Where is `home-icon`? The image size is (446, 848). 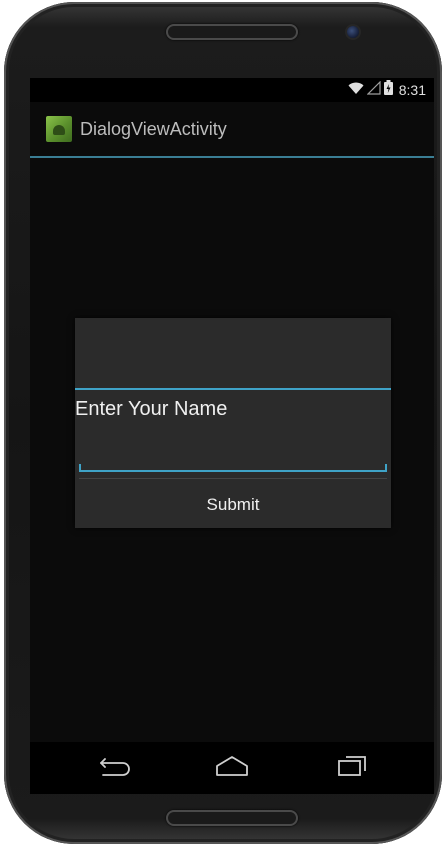 home-icon is located at coordinates (232, 768).